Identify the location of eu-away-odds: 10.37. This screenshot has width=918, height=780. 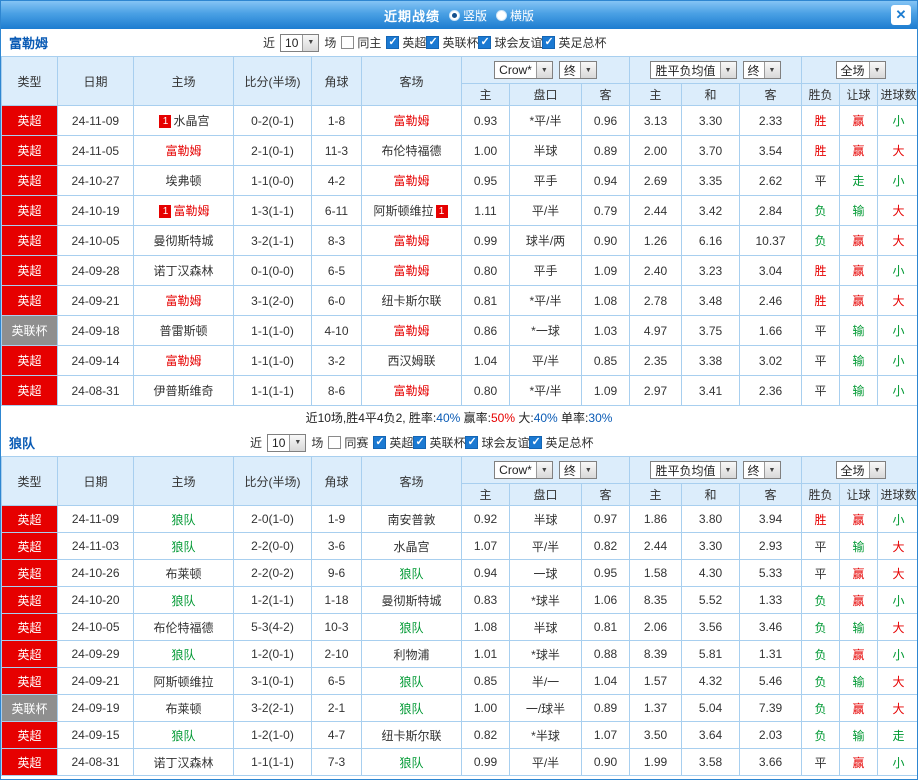
(770, 240).